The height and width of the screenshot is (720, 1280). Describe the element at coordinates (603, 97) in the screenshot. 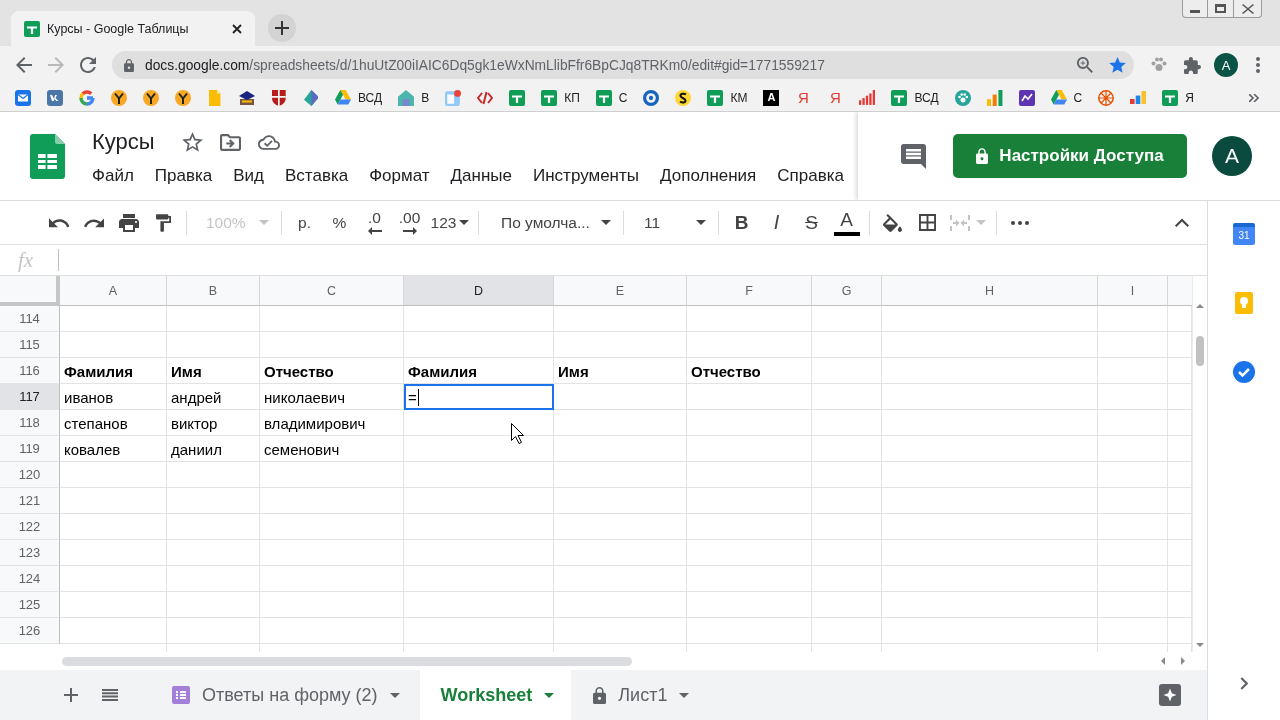

I see `spreadsheet-icon` at that location.